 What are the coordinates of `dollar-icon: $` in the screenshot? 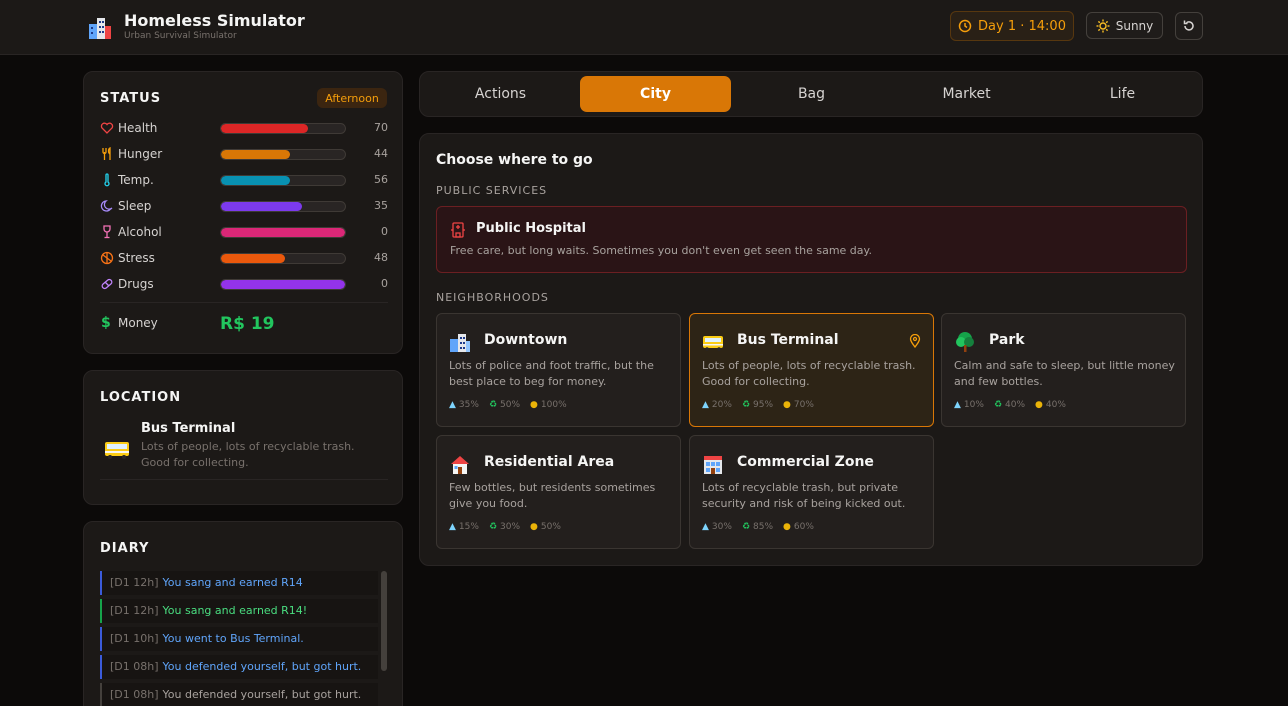 It's located at (106, 323).